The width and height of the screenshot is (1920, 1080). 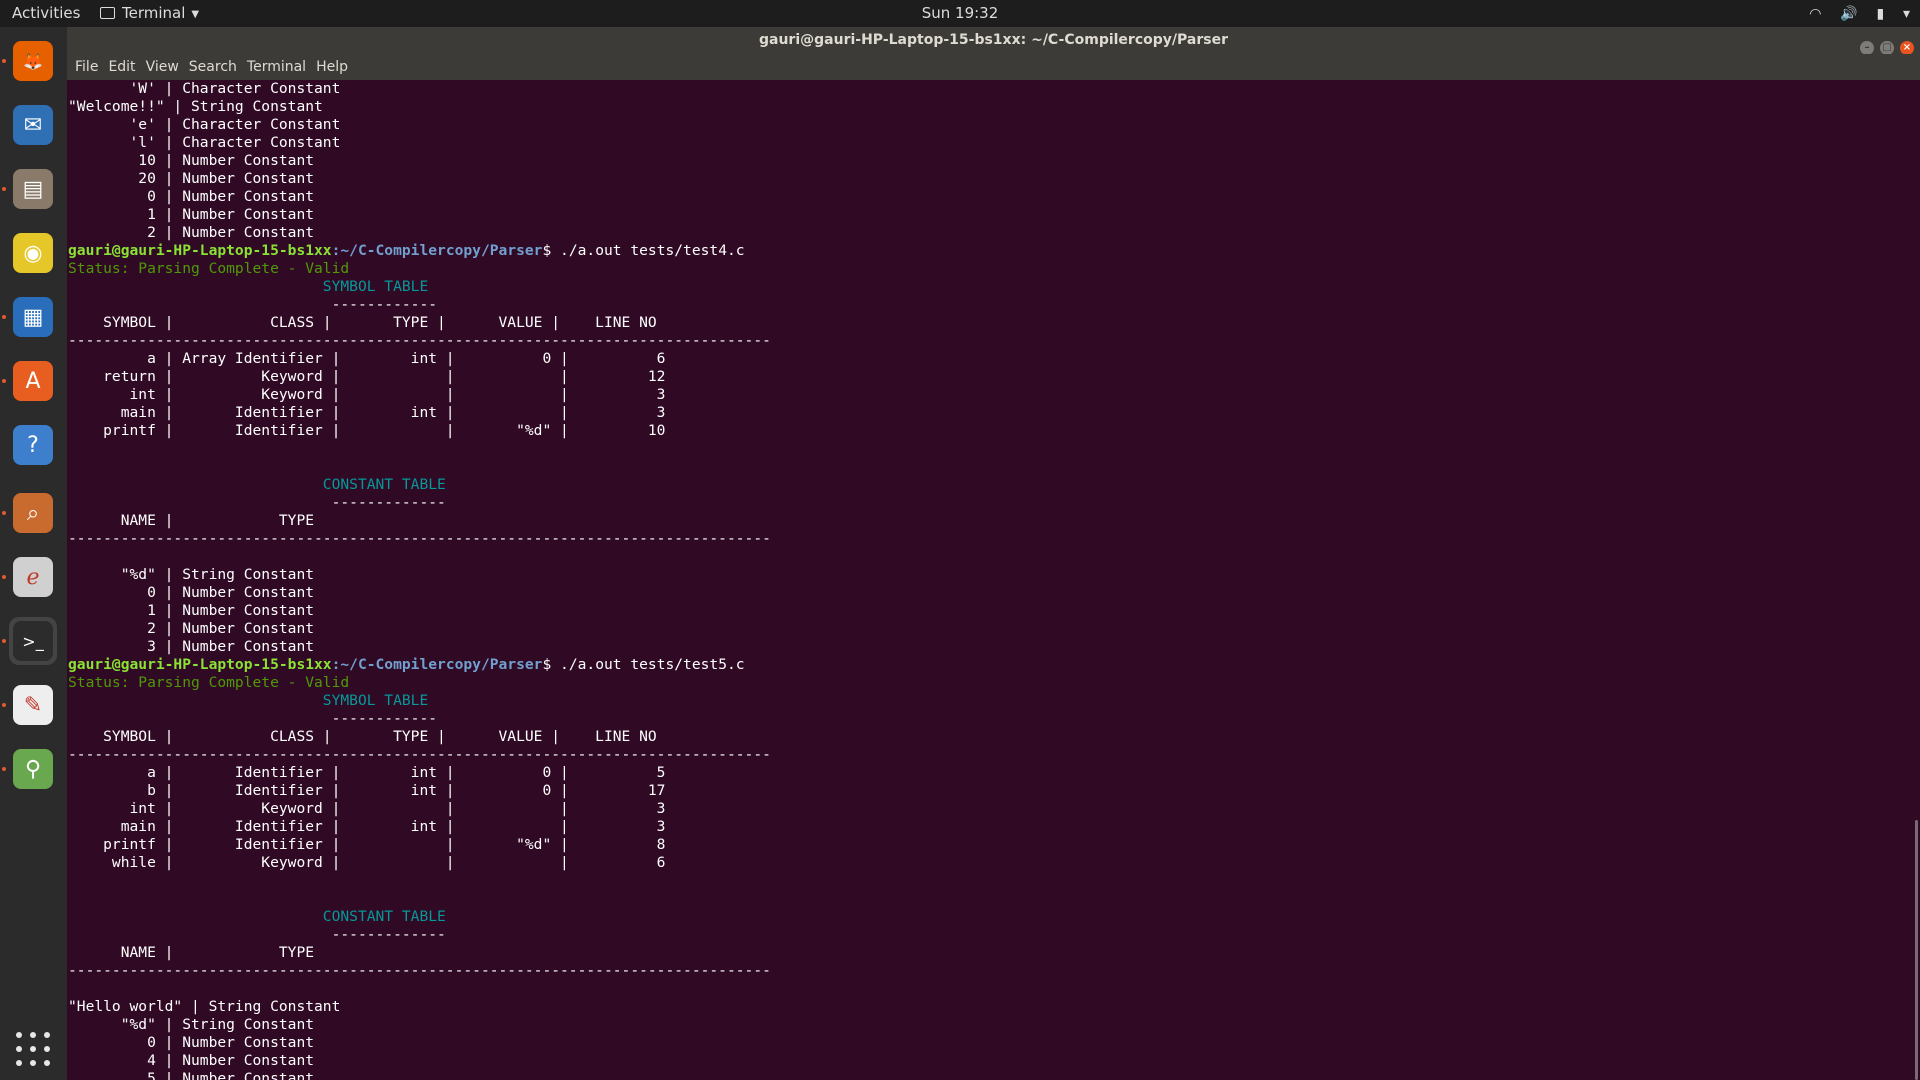 What do you see at coordinates (330, 67) in the screenshot?
I see `menu-help: Help` at bounding box center [330, 67].